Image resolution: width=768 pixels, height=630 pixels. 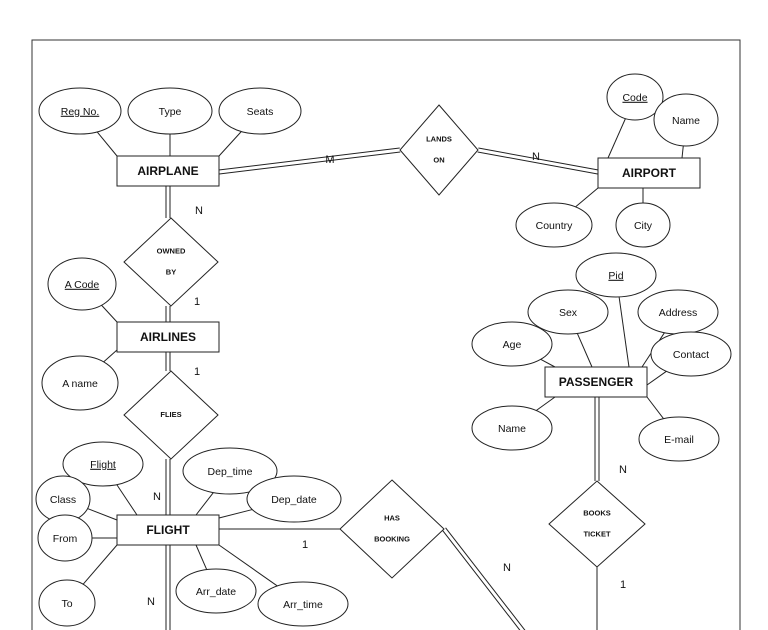 I want to click on attribute-address: Address, so click(x=678, y=312).